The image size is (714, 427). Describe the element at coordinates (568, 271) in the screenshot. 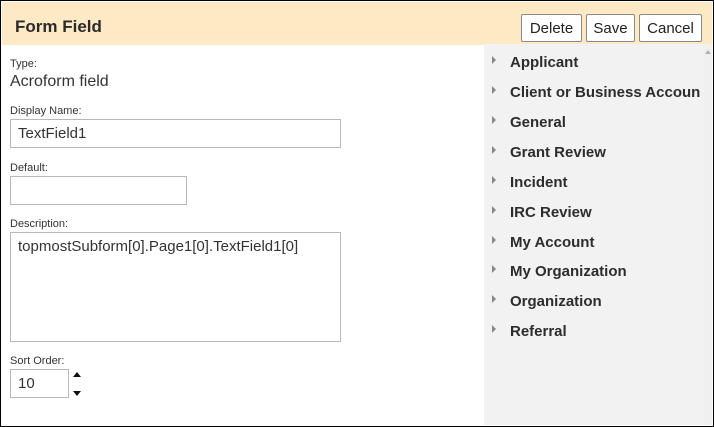

I see `category-label: My Organization` at that location.